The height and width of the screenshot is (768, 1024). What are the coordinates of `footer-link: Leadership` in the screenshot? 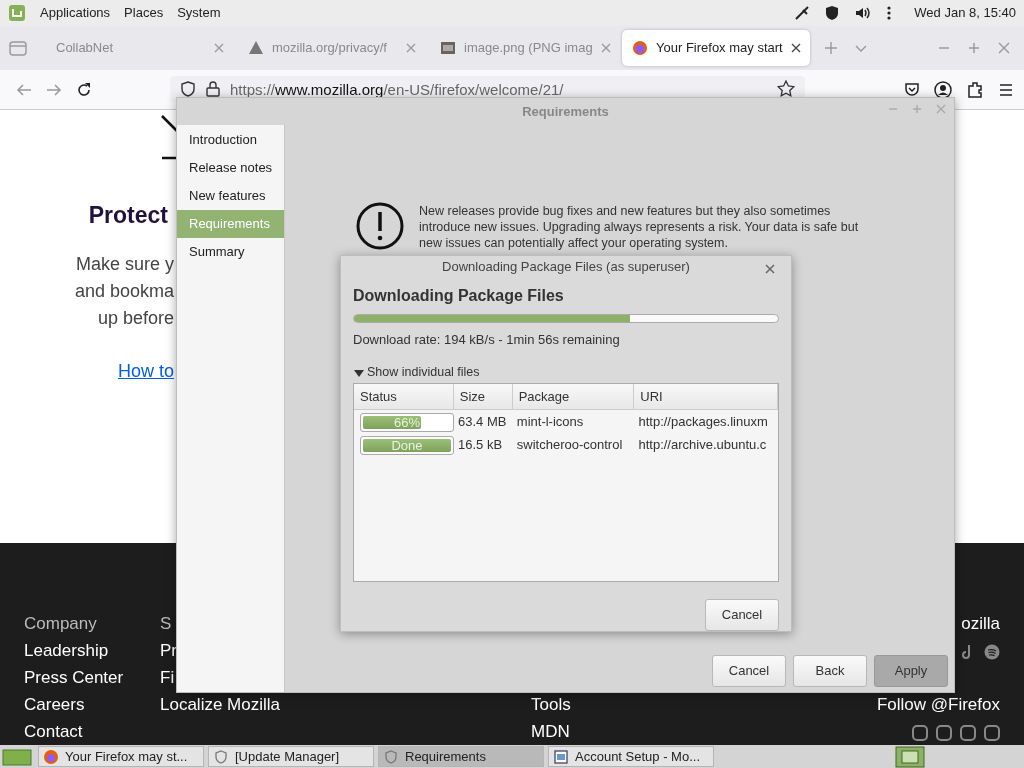 It's located at (66, 653).